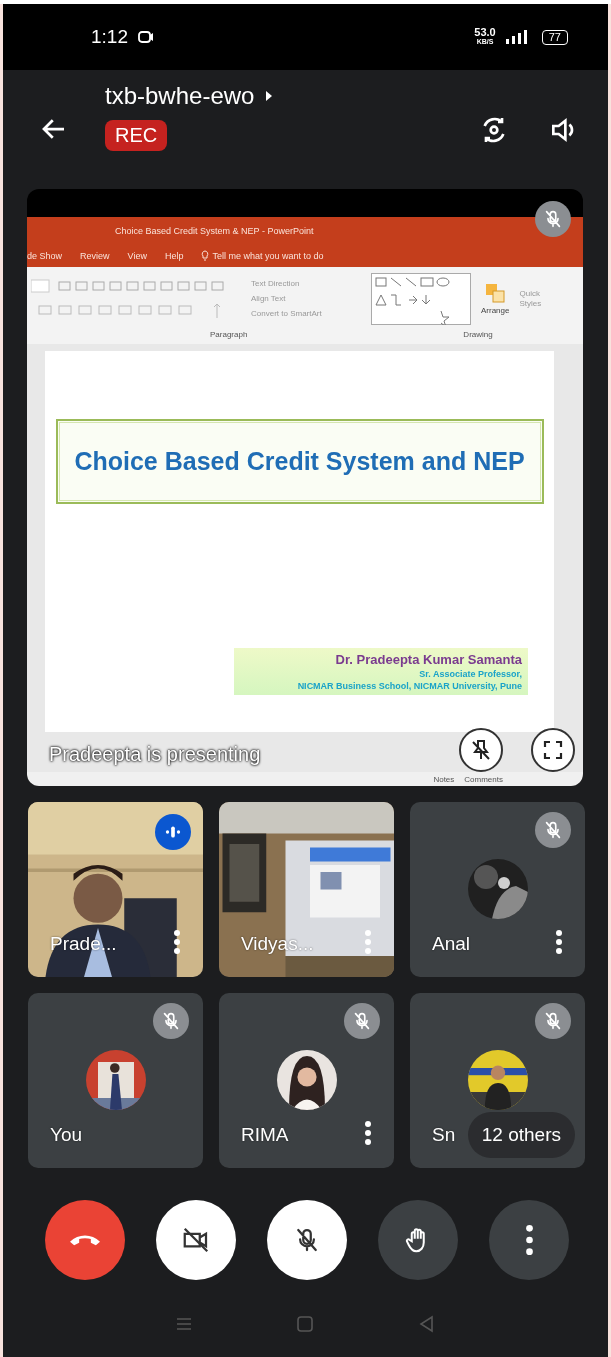  I want to click on participant-tile: RIMA, so click(306, 1080).